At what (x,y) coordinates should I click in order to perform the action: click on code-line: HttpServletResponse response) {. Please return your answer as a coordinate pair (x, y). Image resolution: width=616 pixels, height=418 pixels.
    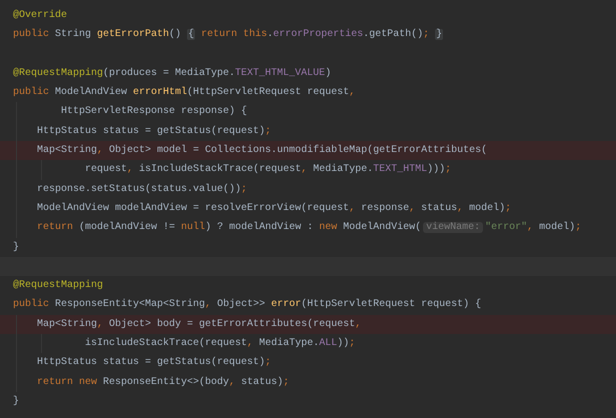
    Looking at the image, I should click on (308, 112).